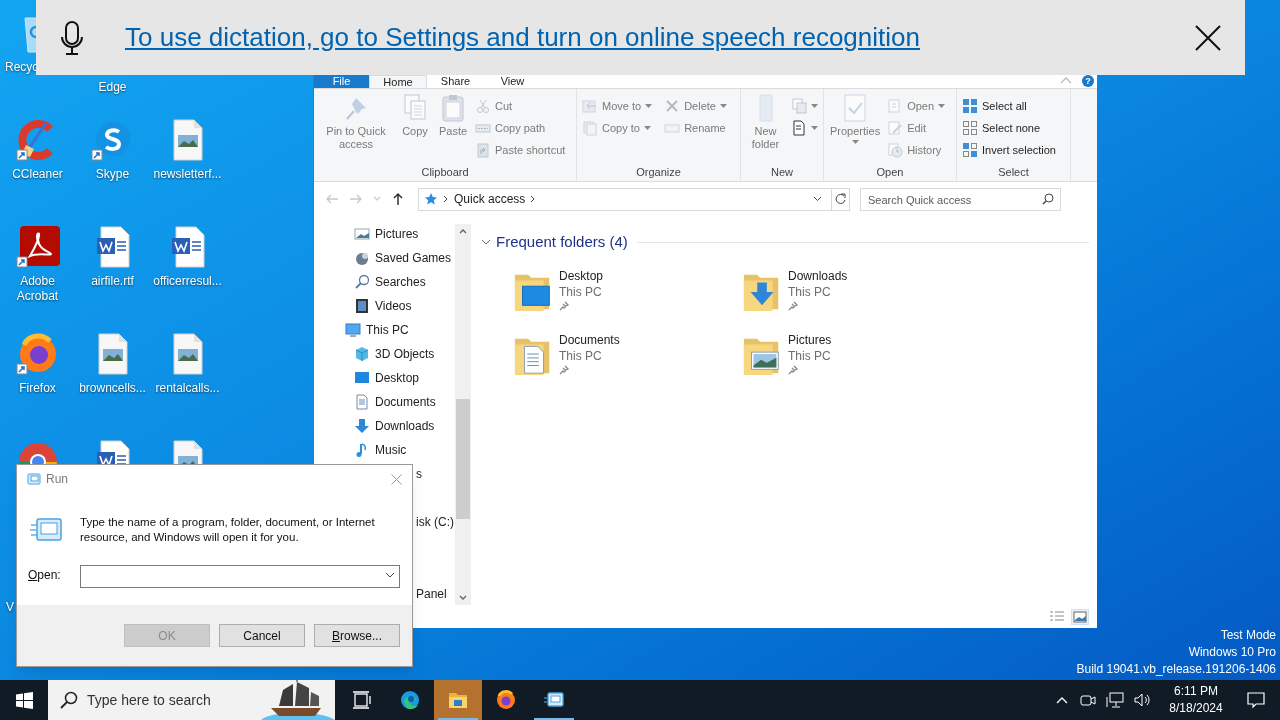 The image size is (1280, 720). I want to click on desktop-icon-label: V, so click(10, 607).